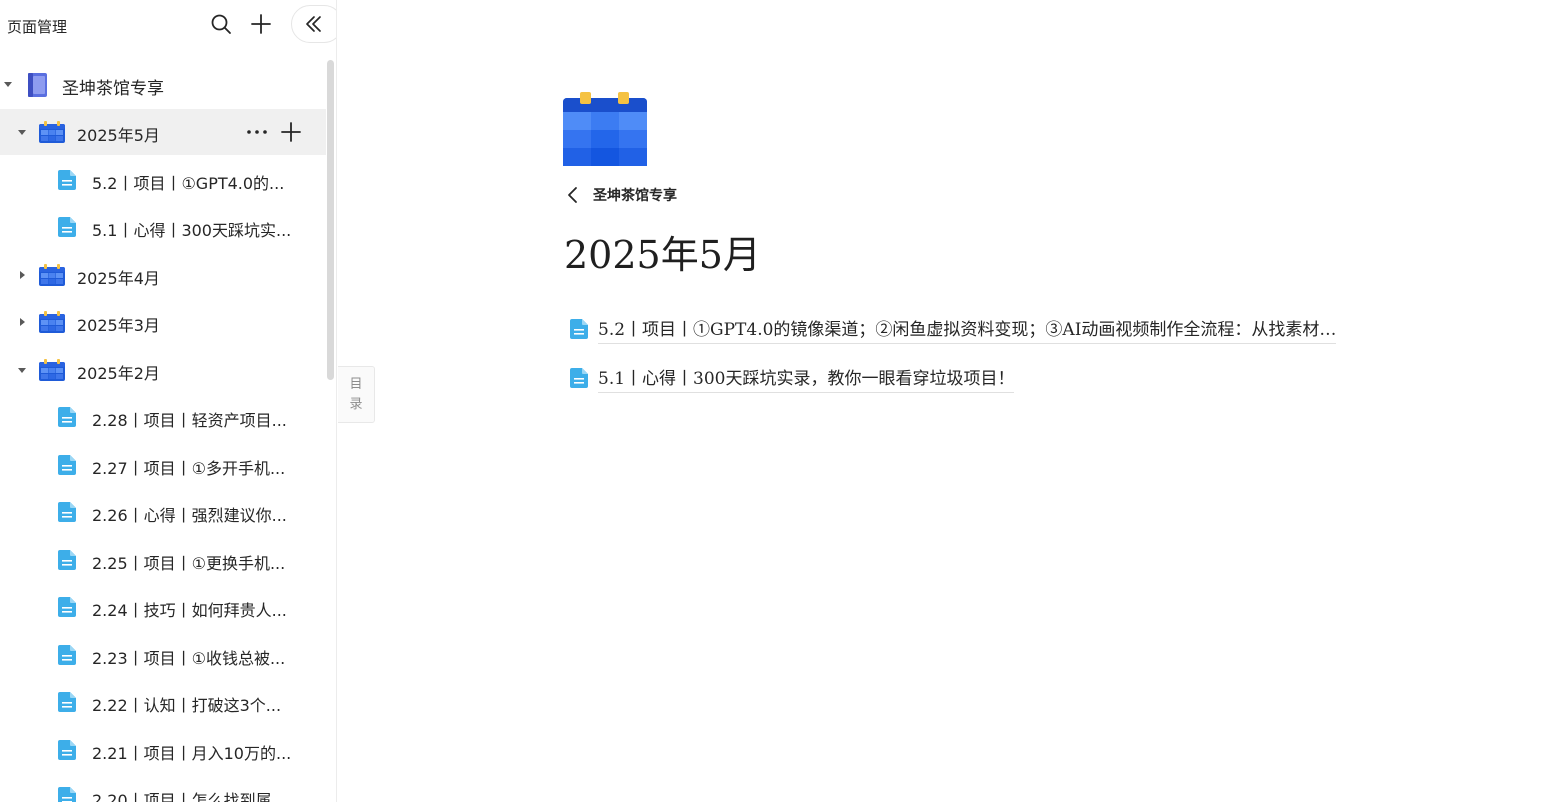 Image resolution: width=1554 pixels, height=802 pixels. I want to click on more-dots-icon, so click(257, 132).